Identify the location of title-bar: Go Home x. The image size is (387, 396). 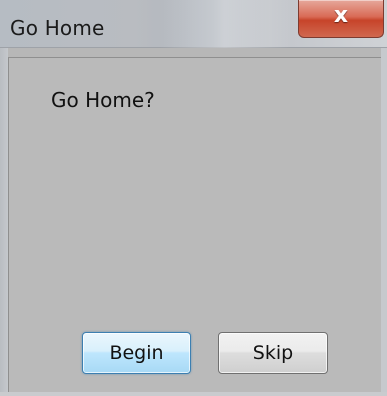
(193, 24).